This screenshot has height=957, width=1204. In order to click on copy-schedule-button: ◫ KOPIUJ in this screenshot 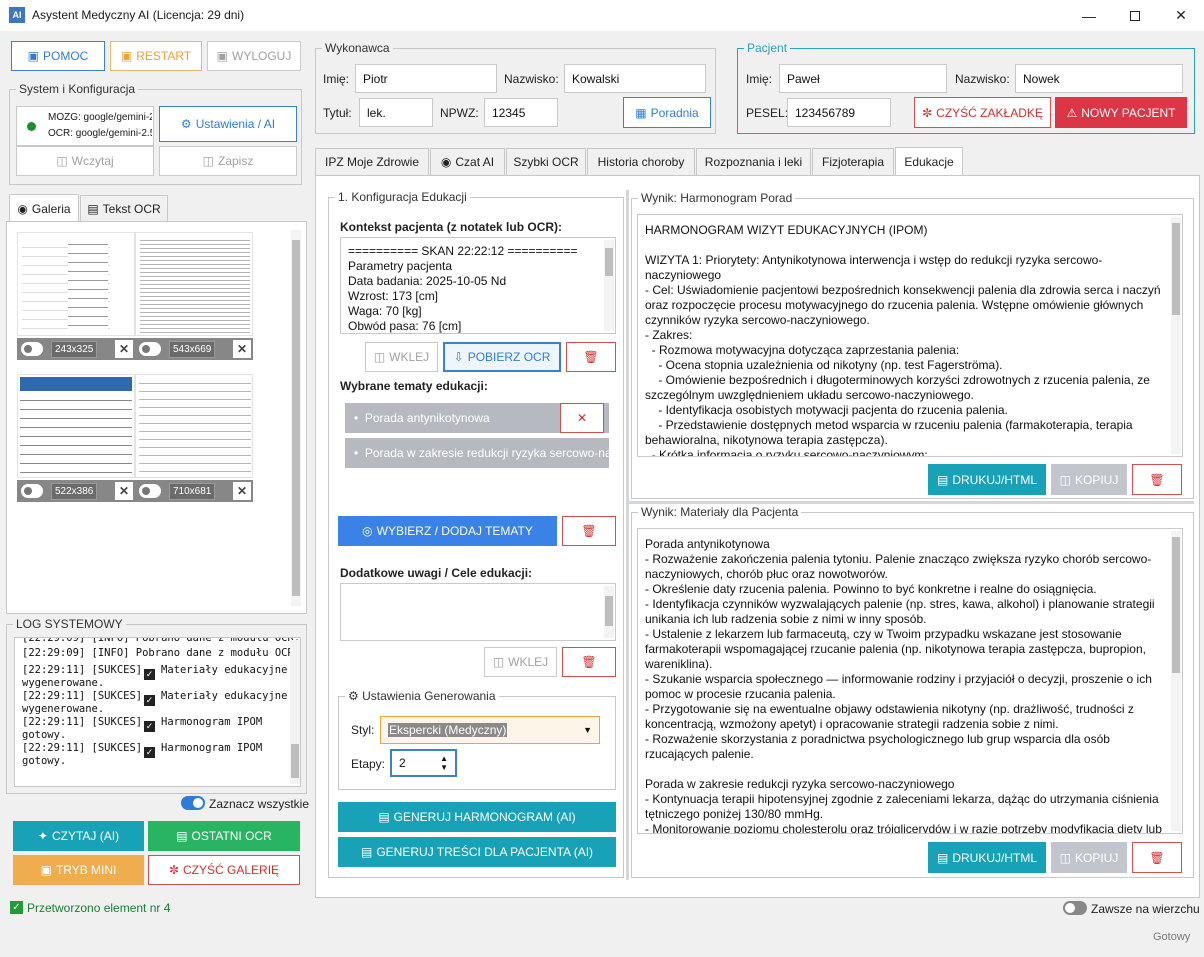, I will do `click(1089, 479)`.